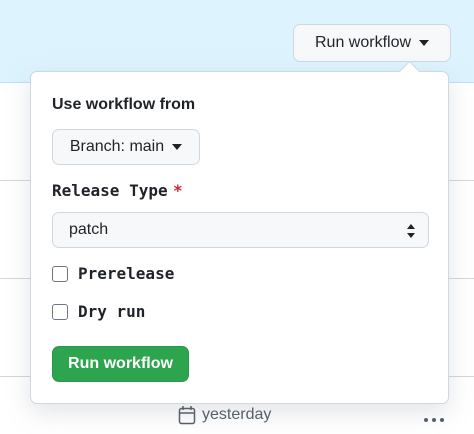  What do you see at coordinates (89, 229) in the screenshot?
I see `release-type-value: patch` at bounding box center [89, 229].